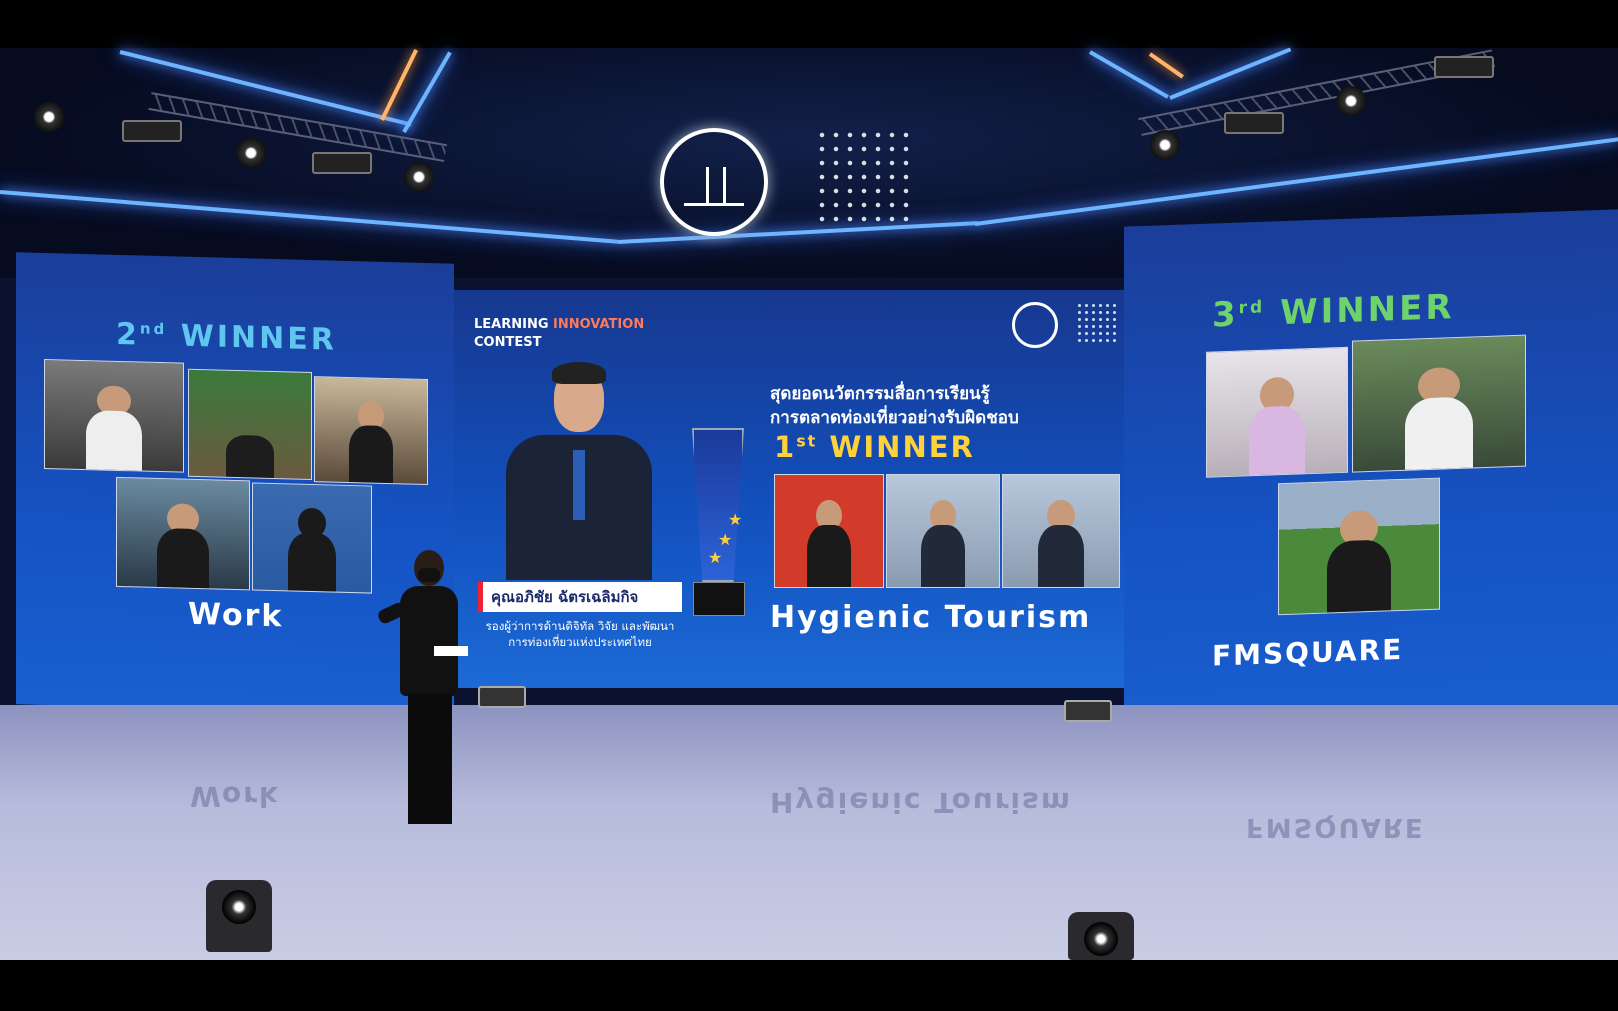  Describe the element at coordinates (153, 329) in the screenshot. I see `rank-suffix: nd` at that location.